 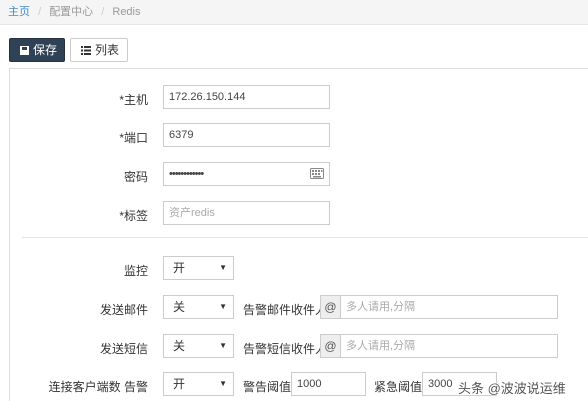 What do you see at coordinates (305, 237) in the screenshot?
I see `section-divider` at bounding box center [305, 237].